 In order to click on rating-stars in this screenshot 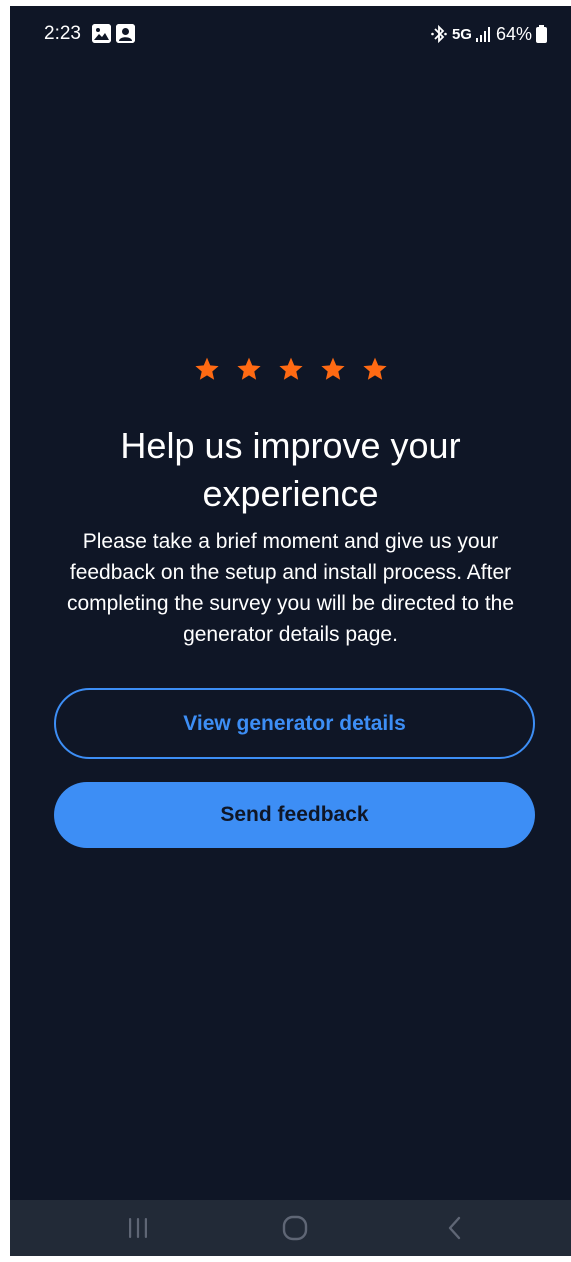, I will do `click(290, 369)`.